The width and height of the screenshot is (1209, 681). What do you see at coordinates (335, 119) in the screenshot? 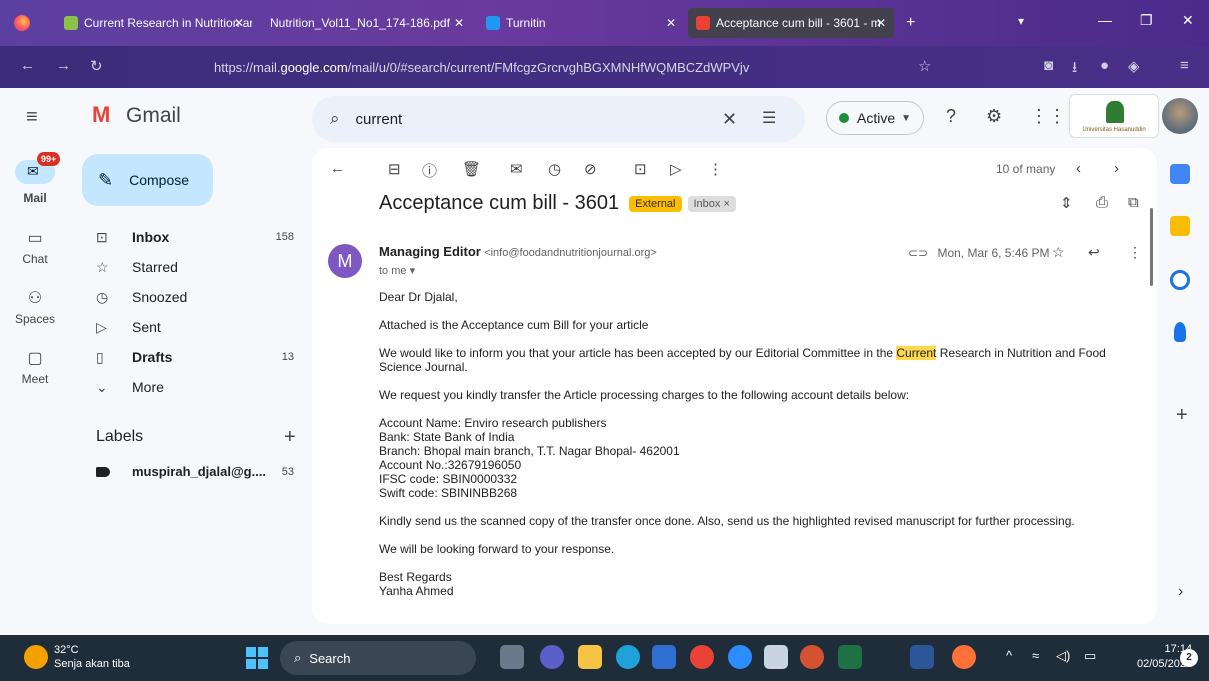
I see `search-icon: ⌕` at bounding box center [335, 119].